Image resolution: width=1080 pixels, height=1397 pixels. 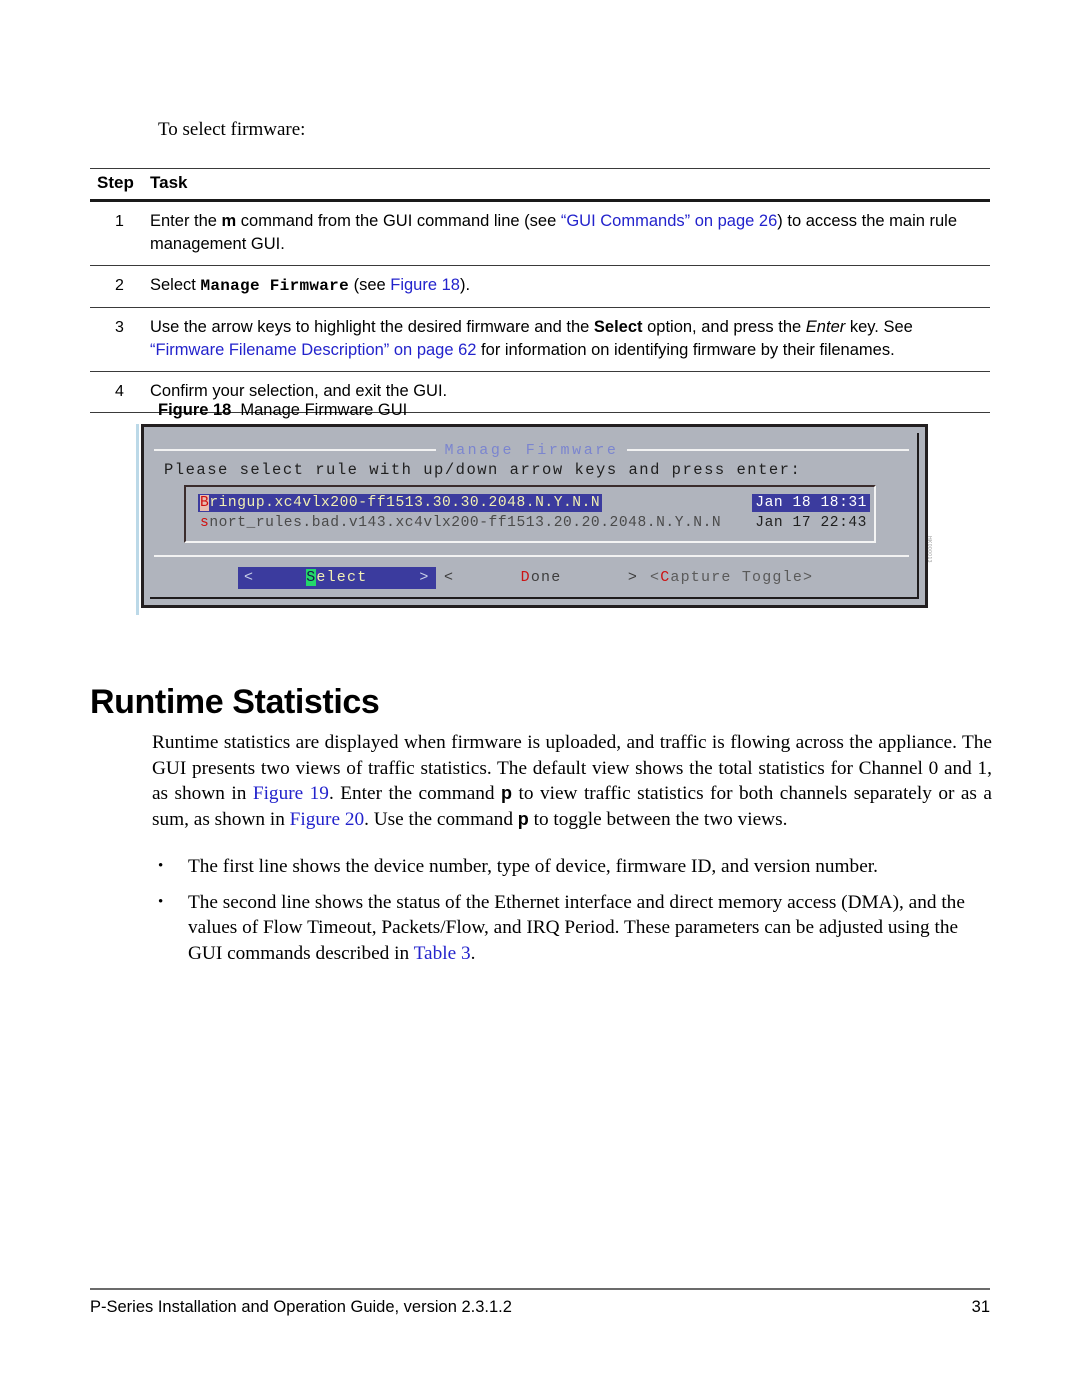 What do you see at coordinates (119, 221) in the screenshot?
I see `step-number: 1` at bounding box center [119, 221].